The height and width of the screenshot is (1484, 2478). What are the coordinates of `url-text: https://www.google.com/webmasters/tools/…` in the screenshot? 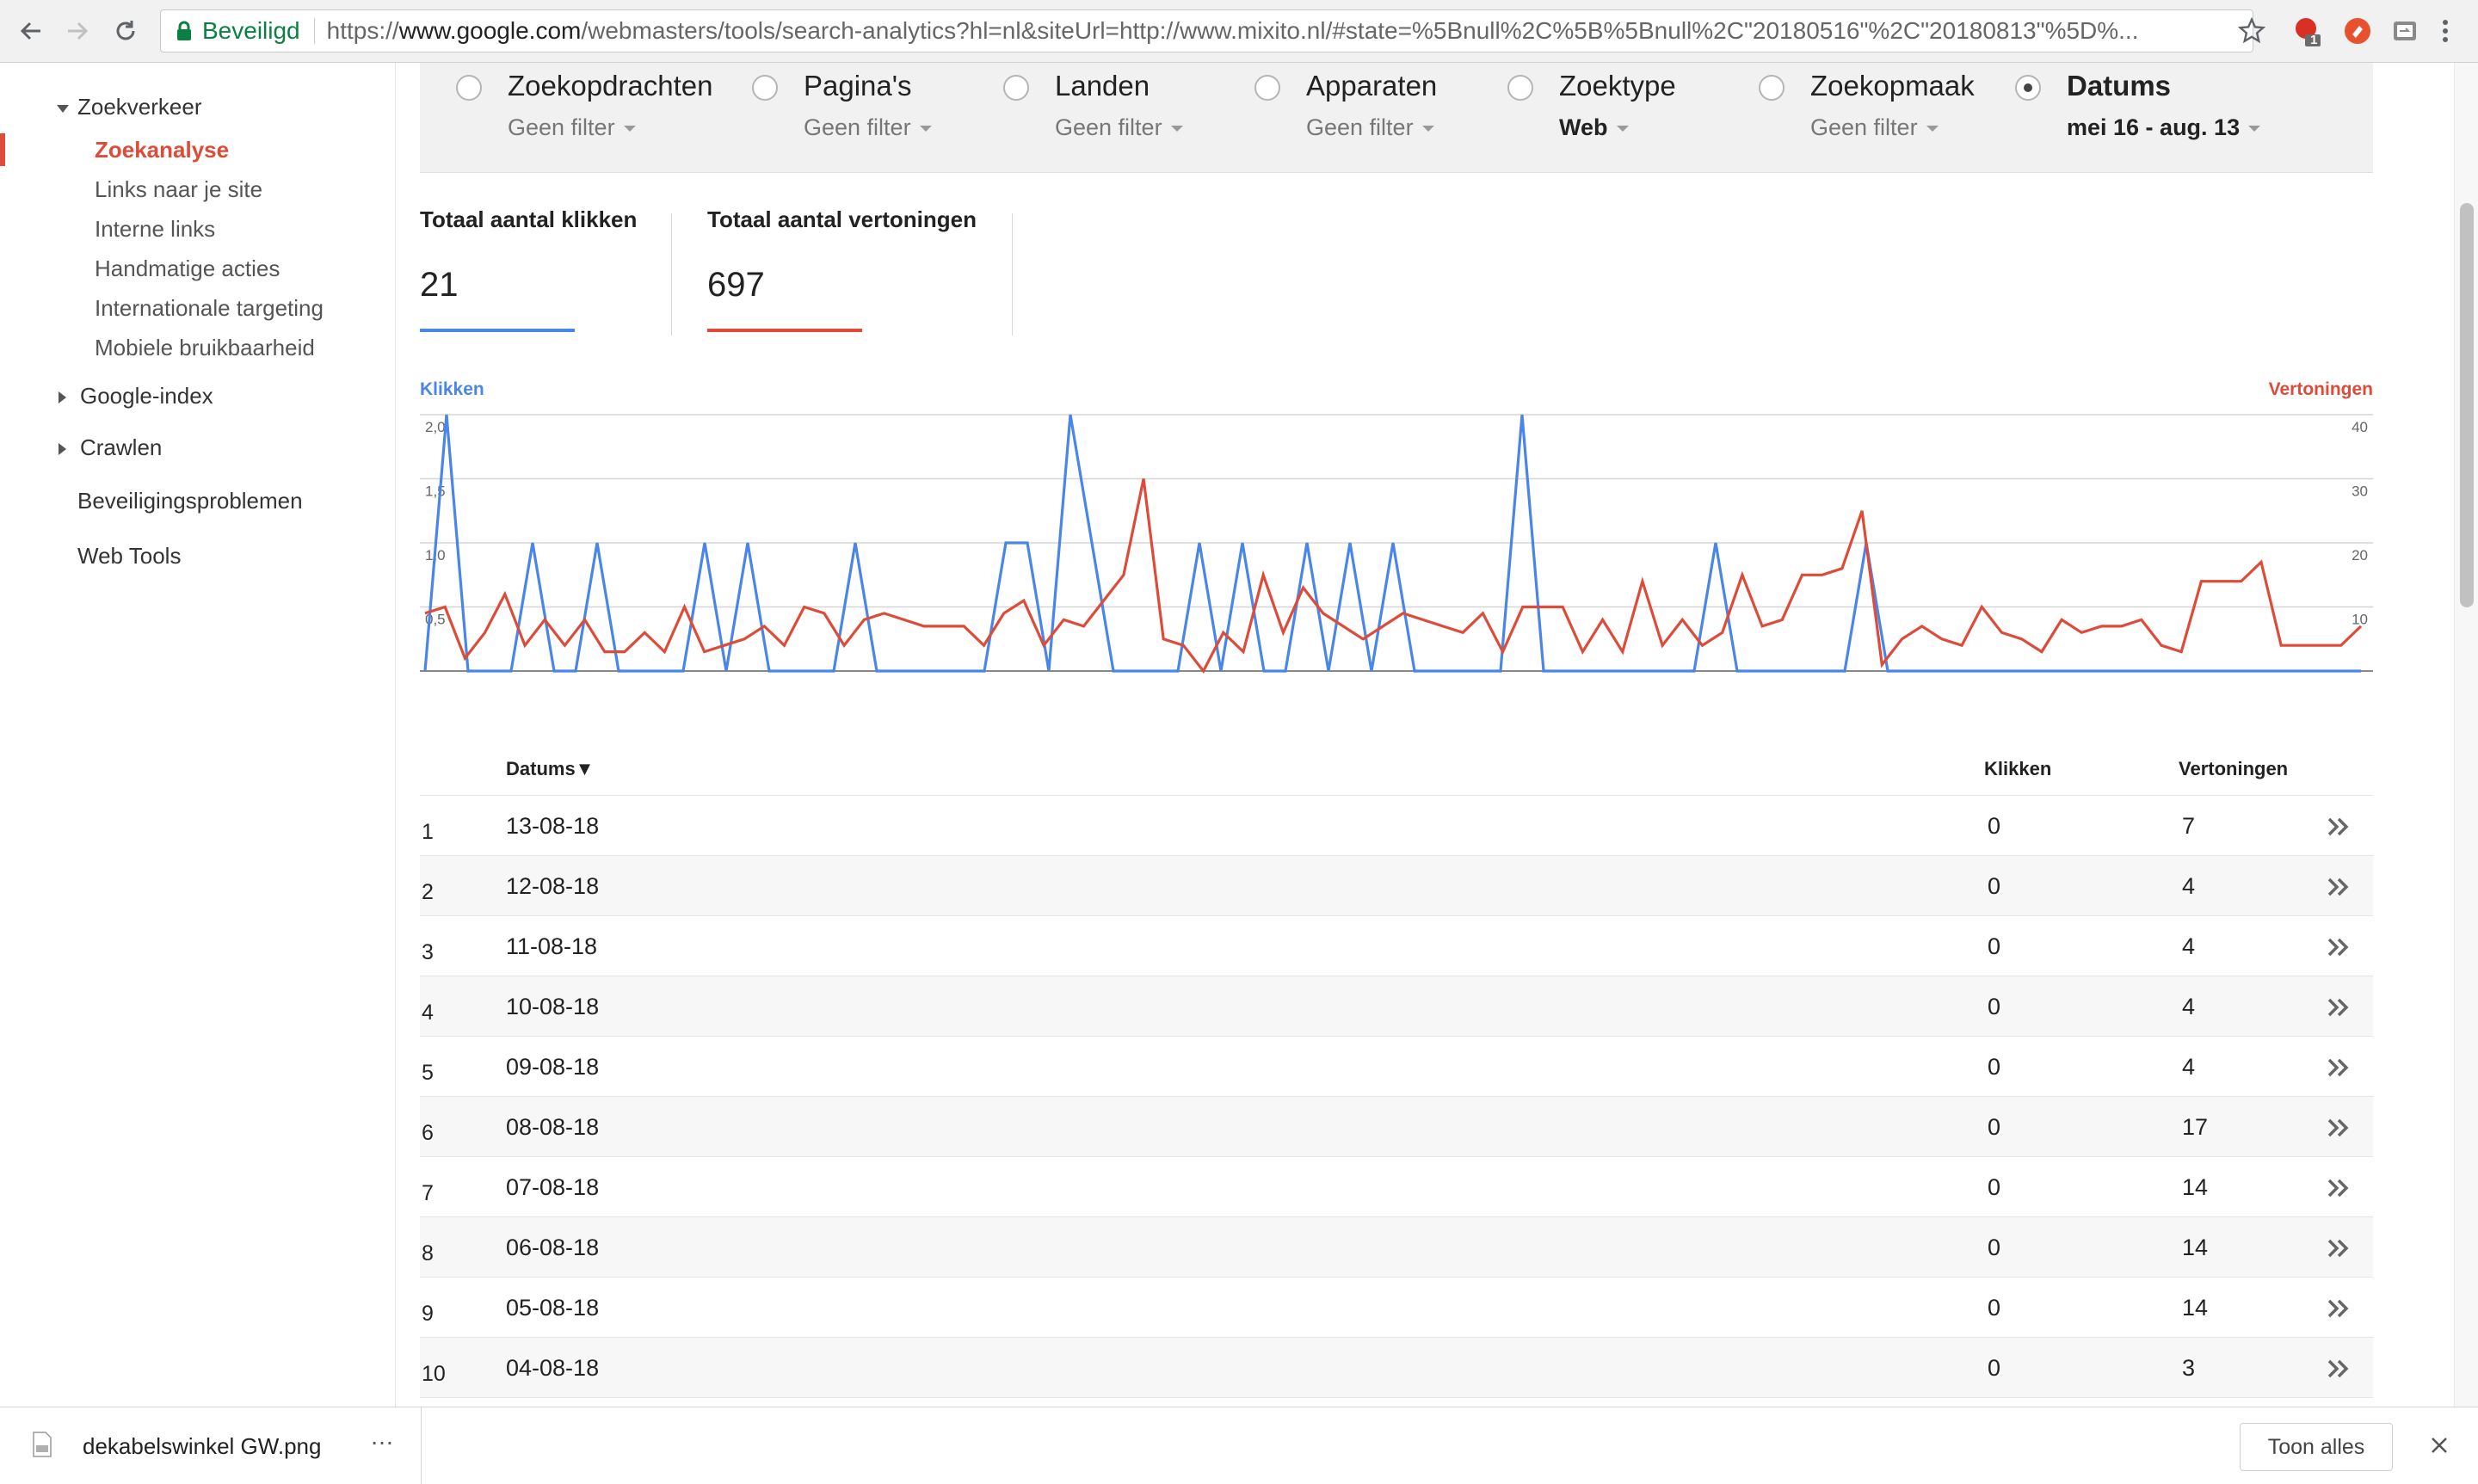 It's located at (1233, 31).